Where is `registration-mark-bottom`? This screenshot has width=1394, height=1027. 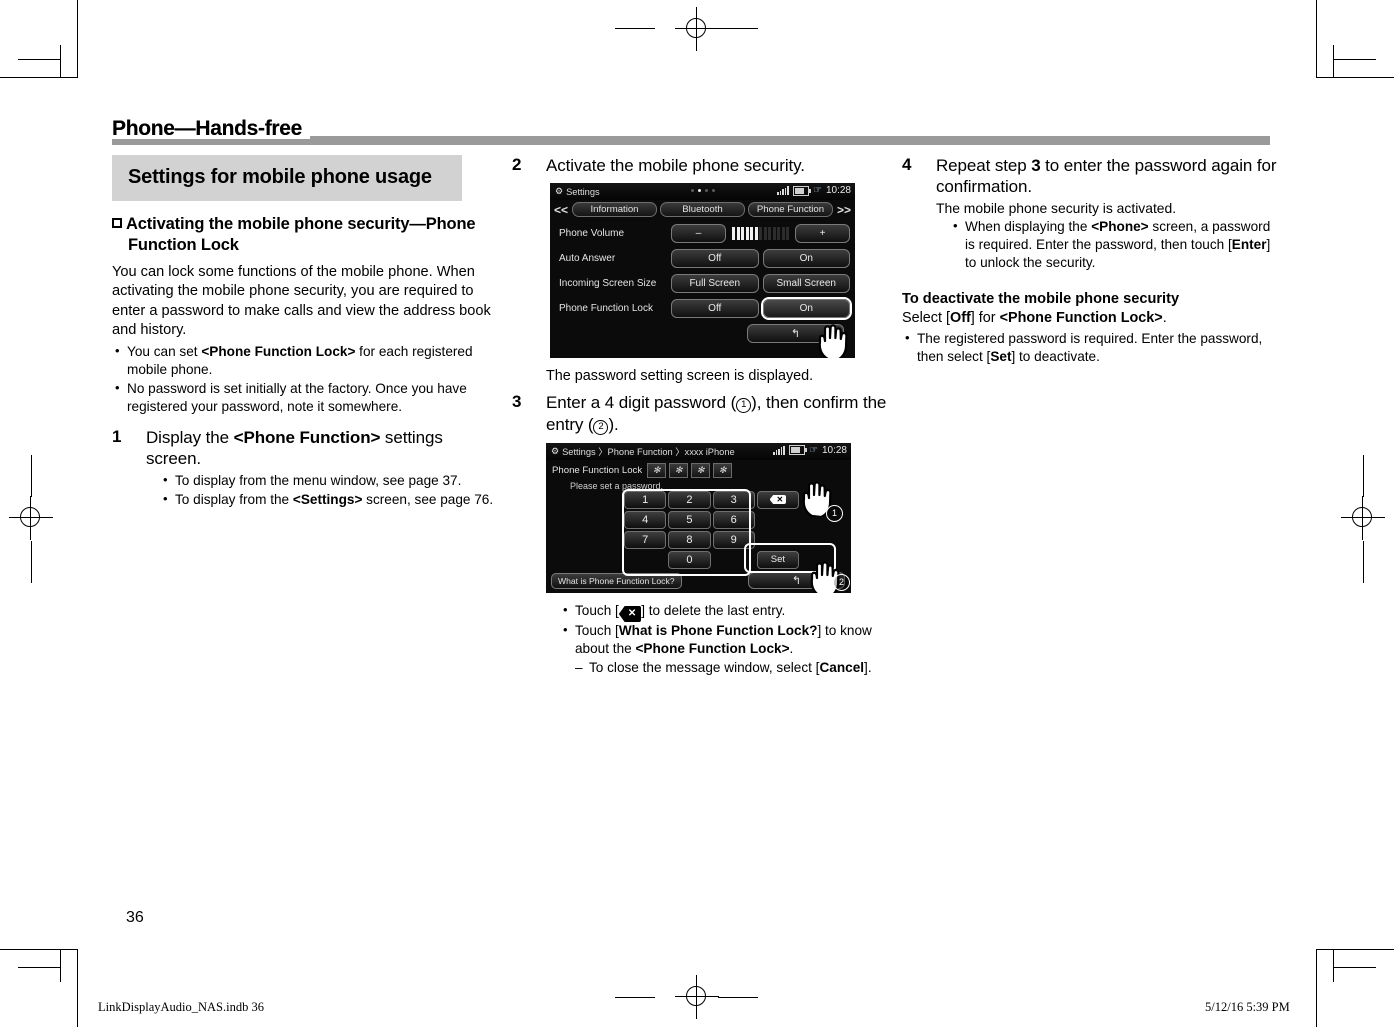
registration-mark-bottom is located at coordinates (697, 997).